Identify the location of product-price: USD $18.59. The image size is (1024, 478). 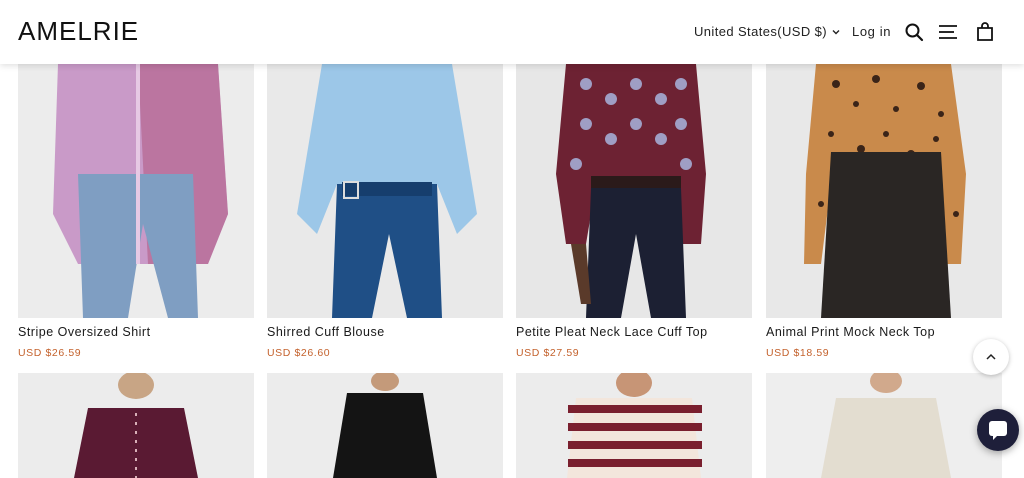
(798, 353).